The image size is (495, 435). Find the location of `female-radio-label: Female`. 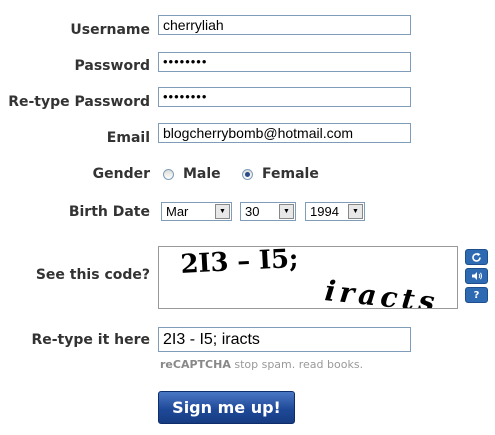

female-radio-label: Female is located at coordinates (290, 174).